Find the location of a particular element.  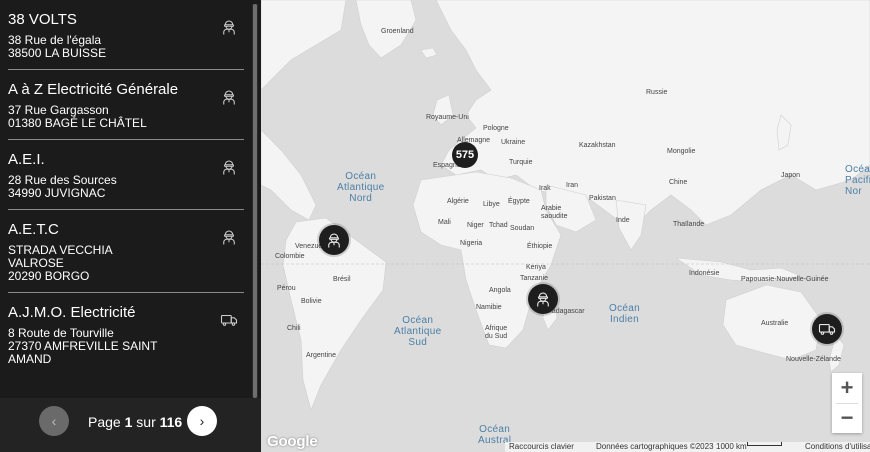

map-label: Kazakhstan is located at coordinates (597, 145).